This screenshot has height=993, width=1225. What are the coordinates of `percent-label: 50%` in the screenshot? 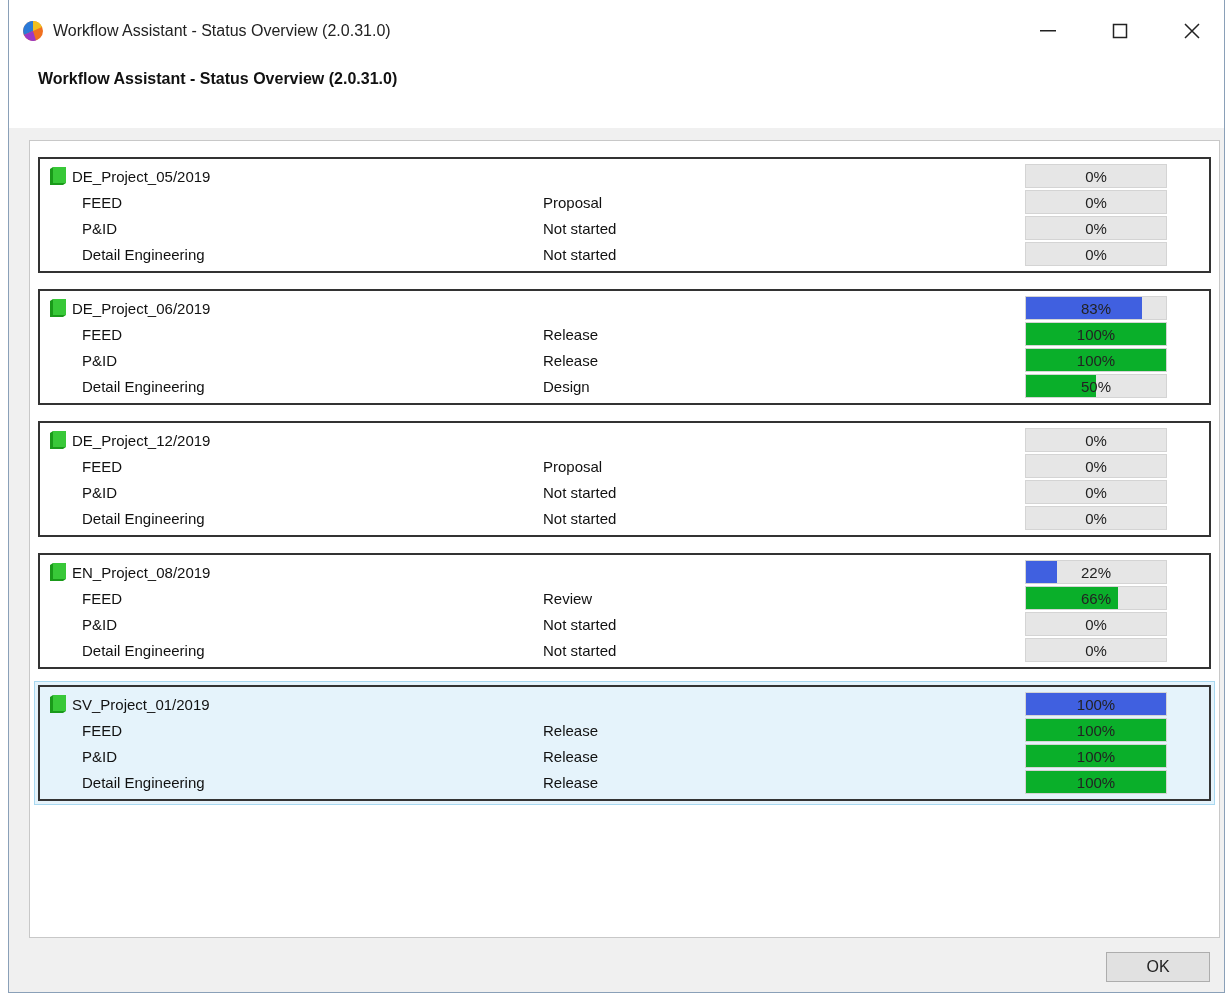 It's located at (1096, 386).